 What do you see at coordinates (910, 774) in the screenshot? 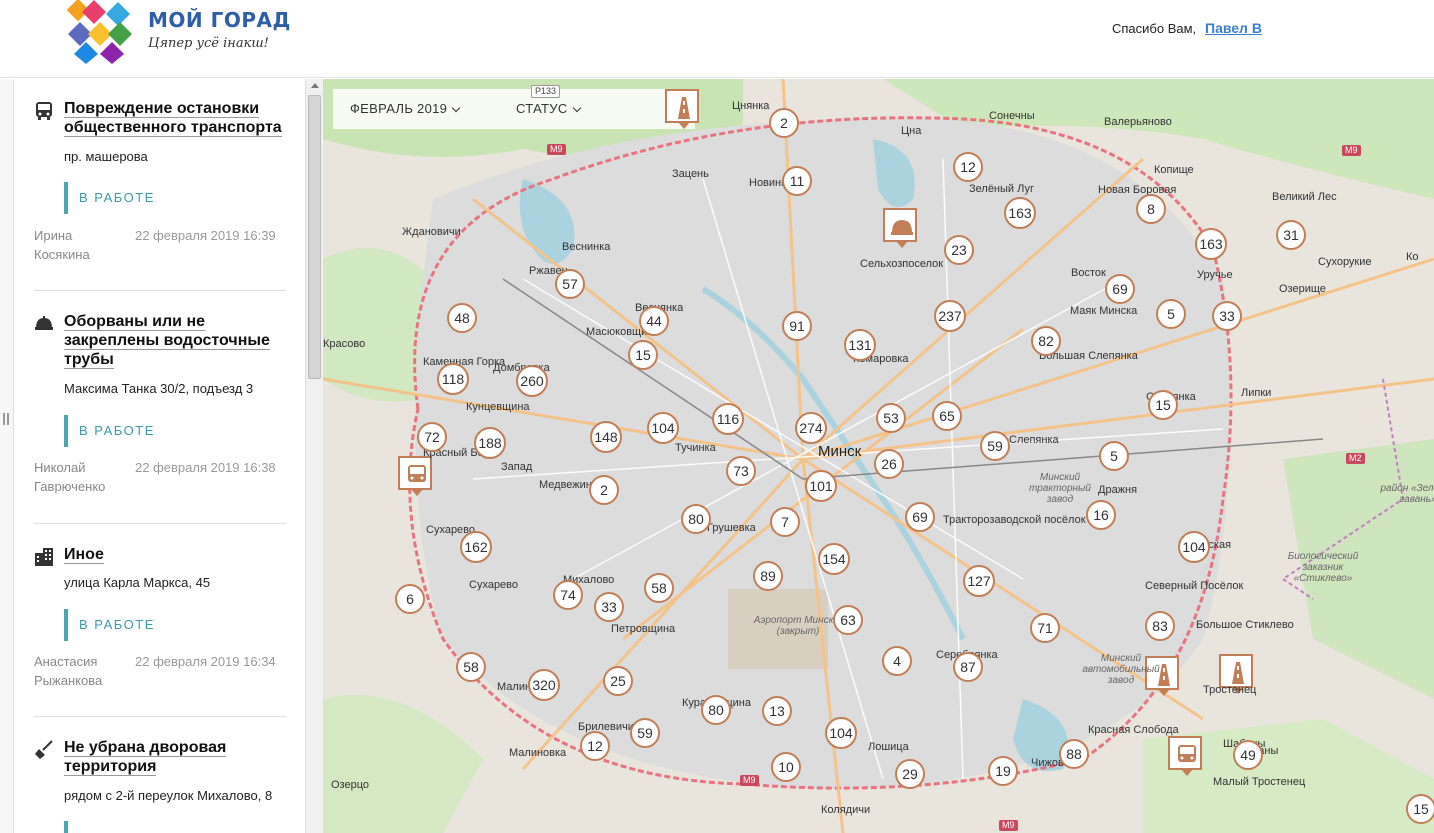
I see `issue-cluster: 29` at bounding box center [910, 774].